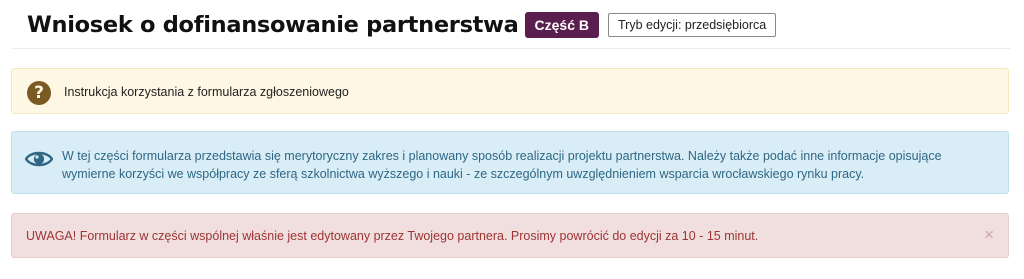 The height and width of the screenshot is (279, 1024). I want to click on header-divider, so click(511, 48).